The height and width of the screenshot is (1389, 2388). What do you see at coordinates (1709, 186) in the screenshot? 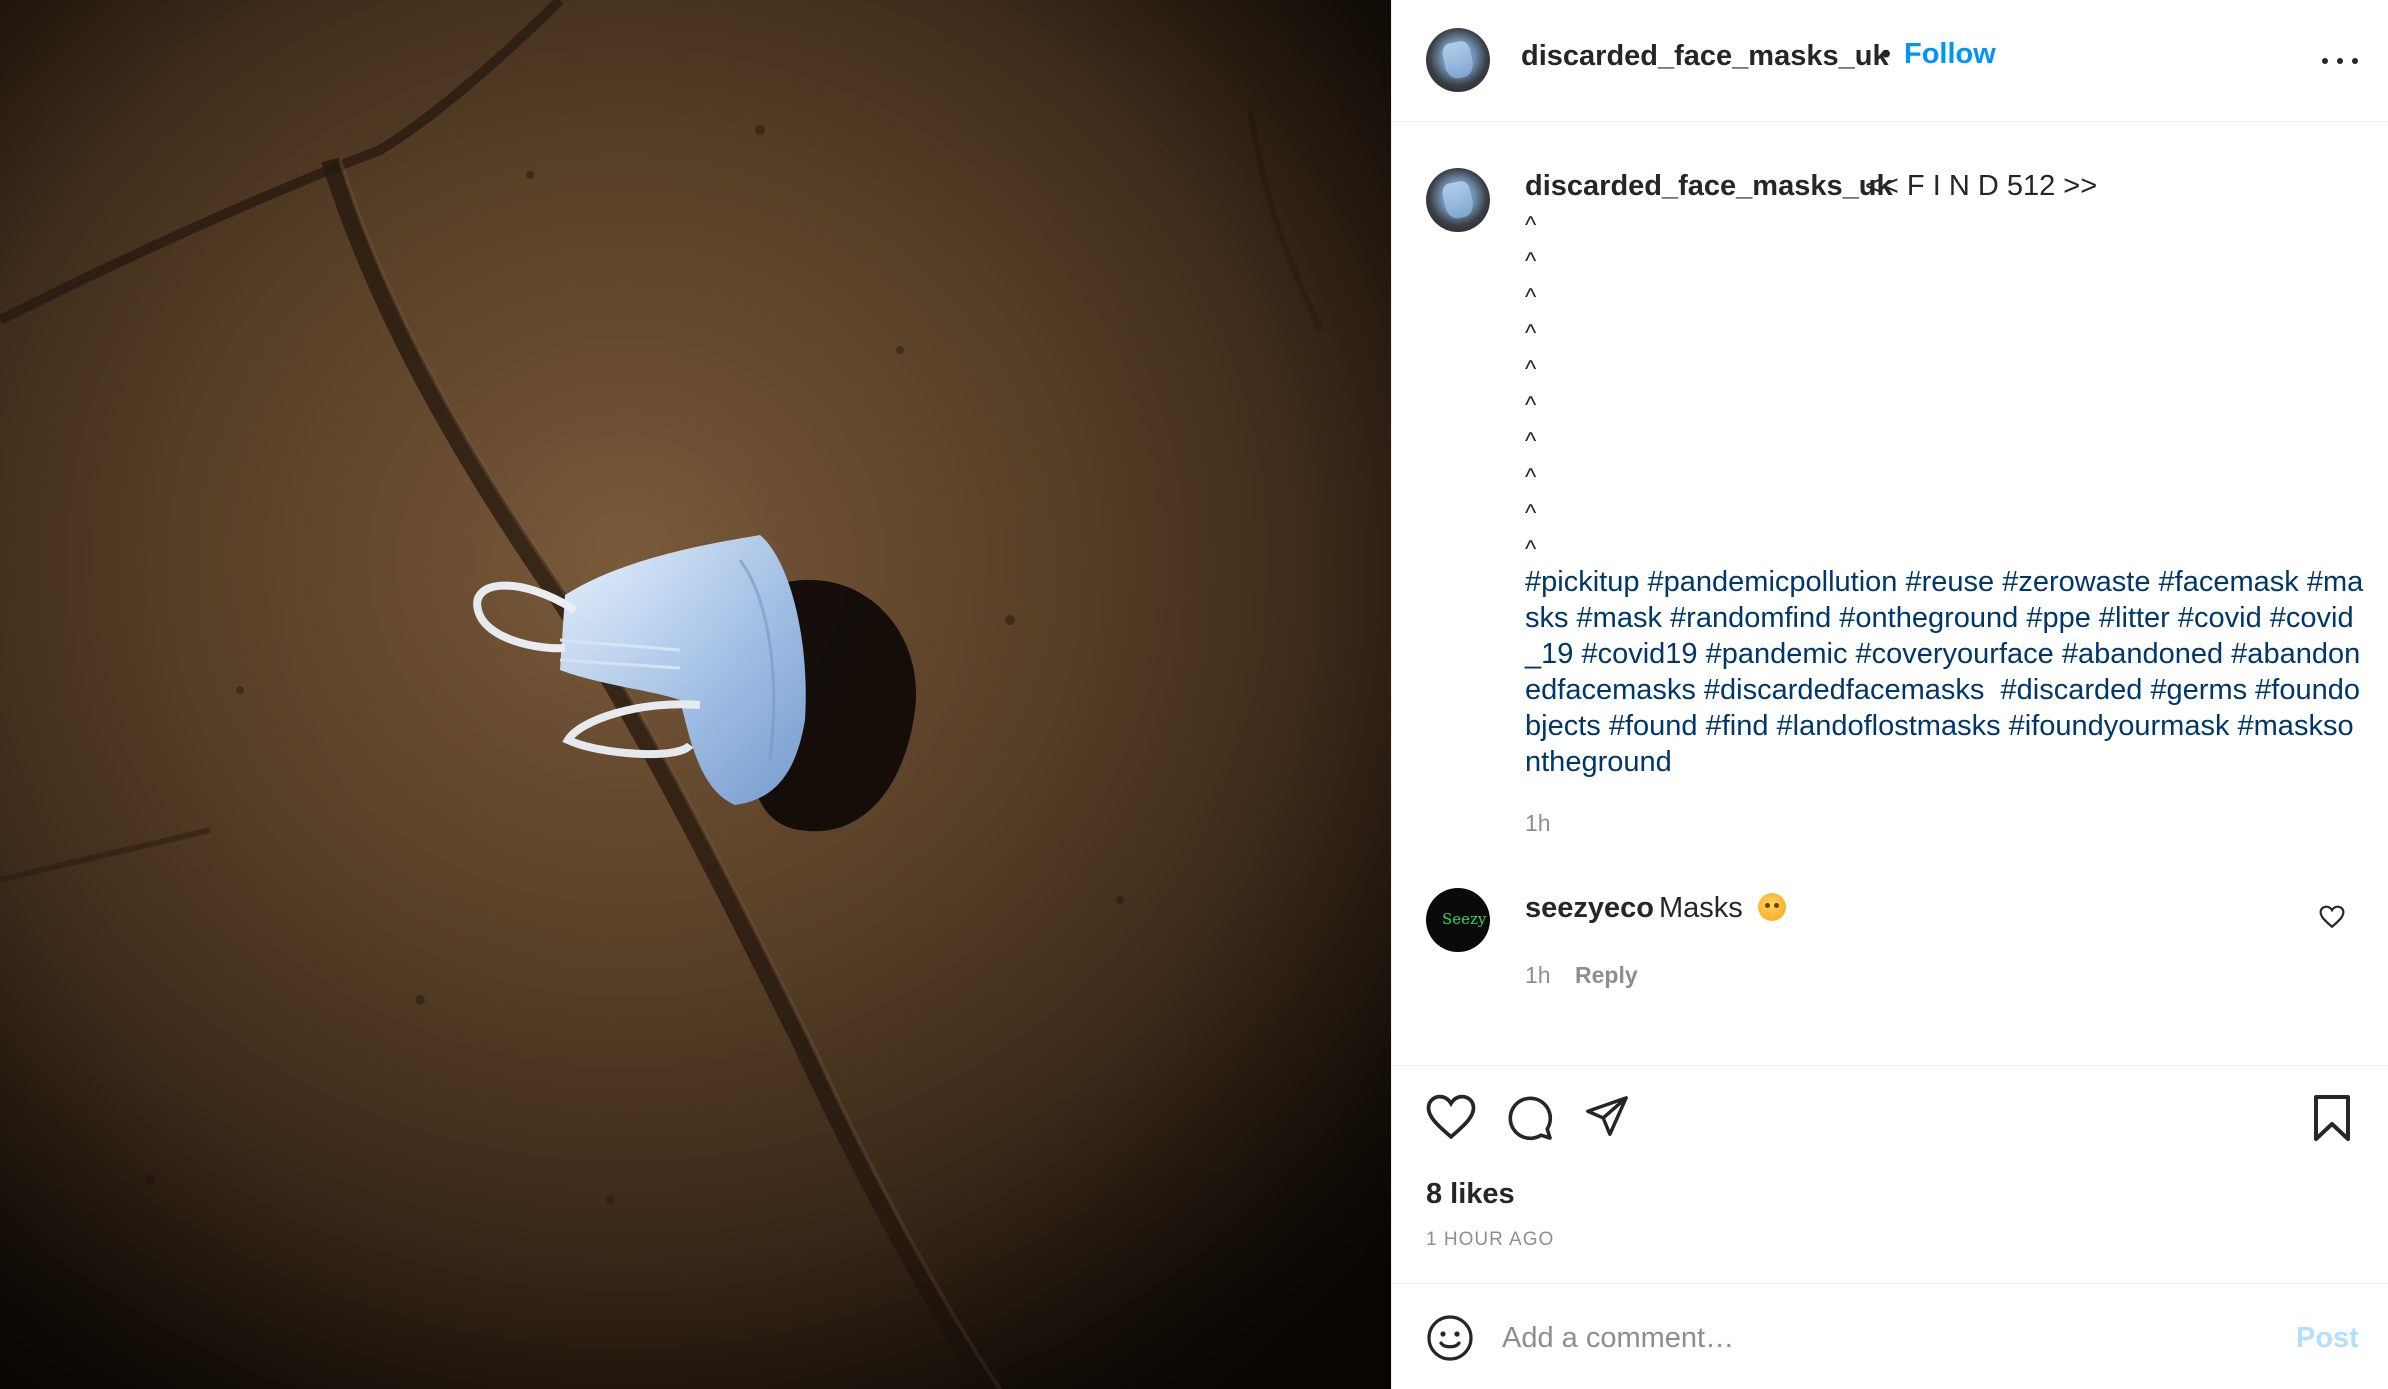
I see `caption-author-username: discarded_face_masks_uk` at bounding box center [1709, 186].